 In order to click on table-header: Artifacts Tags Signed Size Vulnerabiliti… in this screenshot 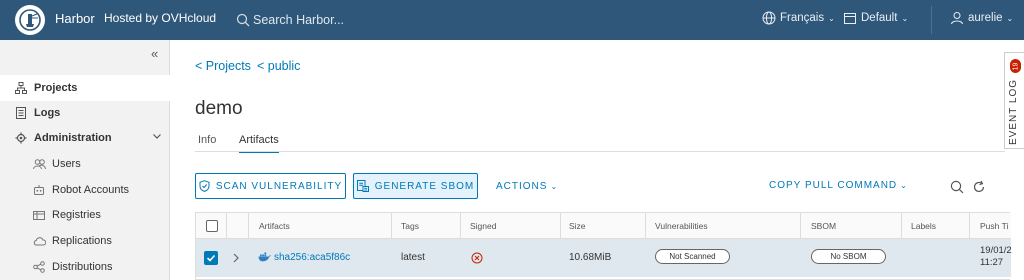, I will do `click(603, 226)`.